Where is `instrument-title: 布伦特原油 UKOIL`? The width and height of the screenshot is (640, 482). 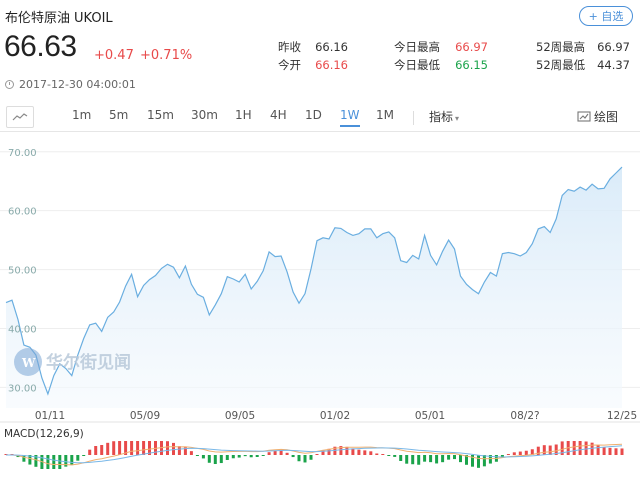 instrument-title: 布伦特原油 UKOIL is located at coordinates (59, 16).